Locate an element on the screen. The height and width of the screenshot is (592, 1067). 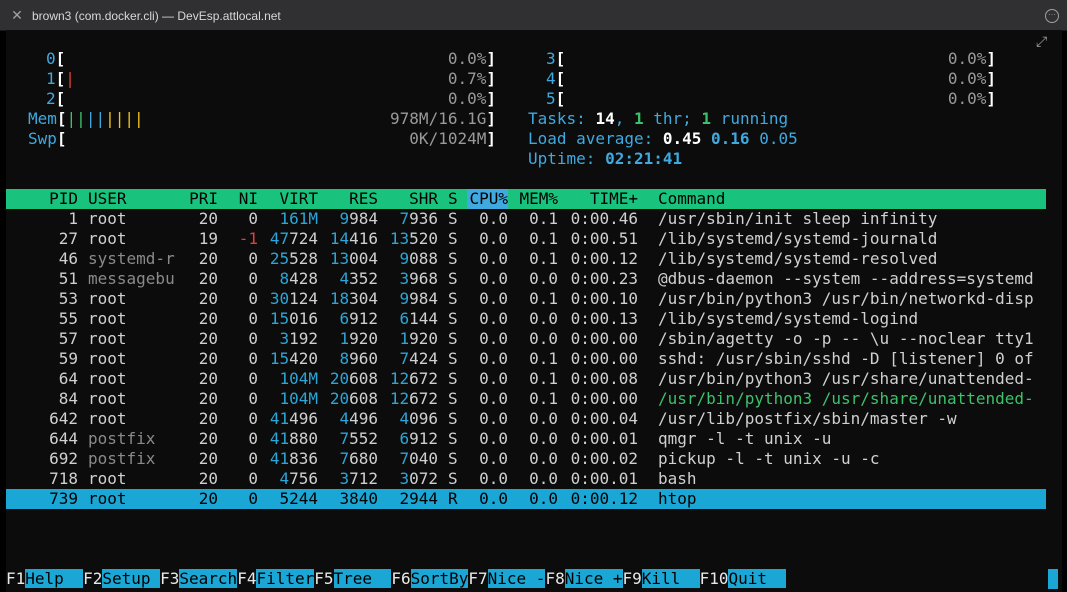
cell-virt: 25528 is located at coordinates (293, 258).